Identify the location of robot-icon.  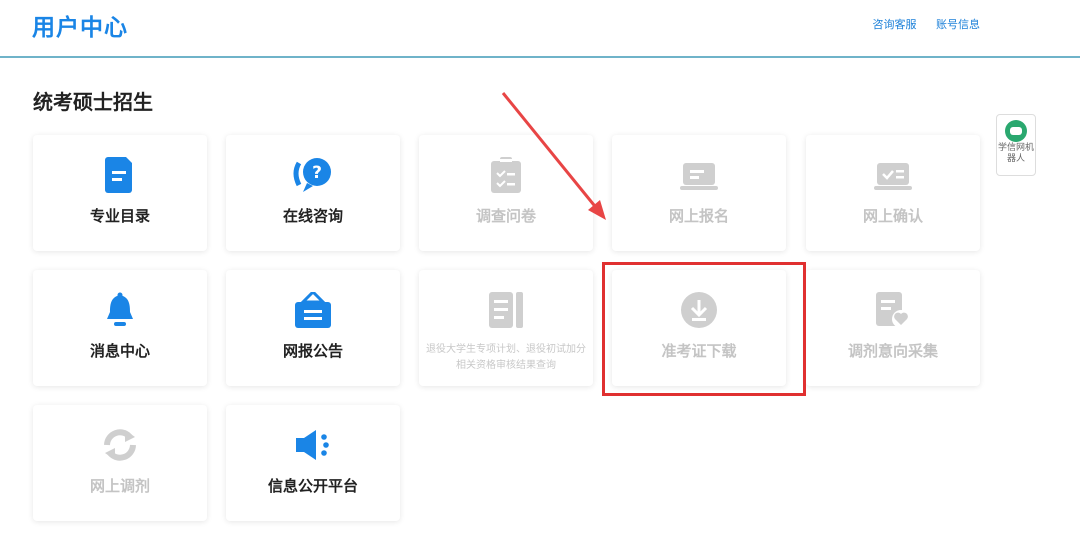
(1016, 131).